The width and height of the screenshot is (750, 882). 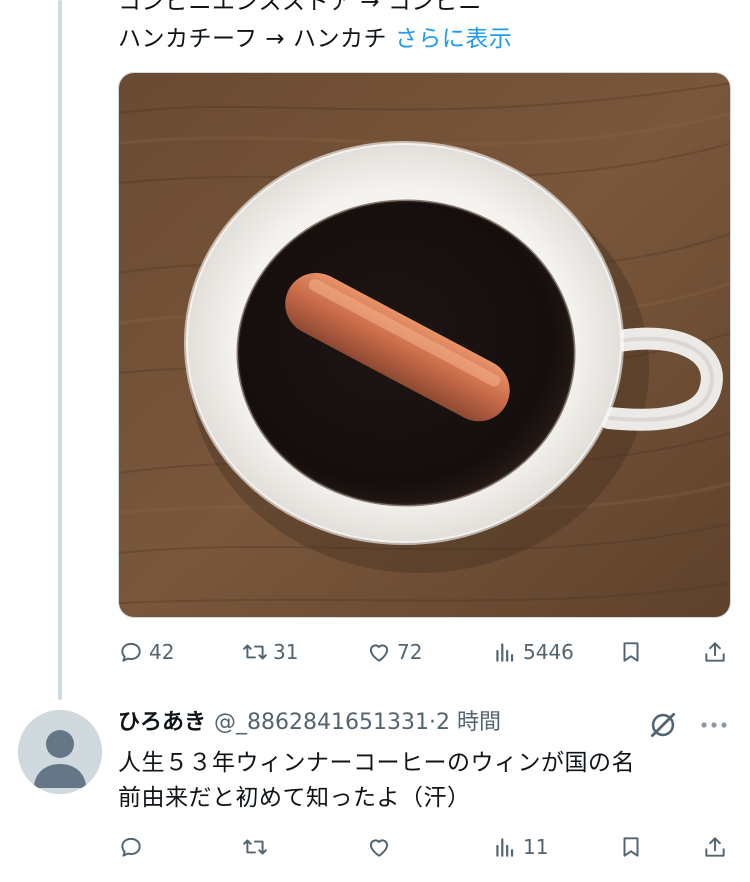 I want to click on reply-reply-button, so click(x=131, y=847).